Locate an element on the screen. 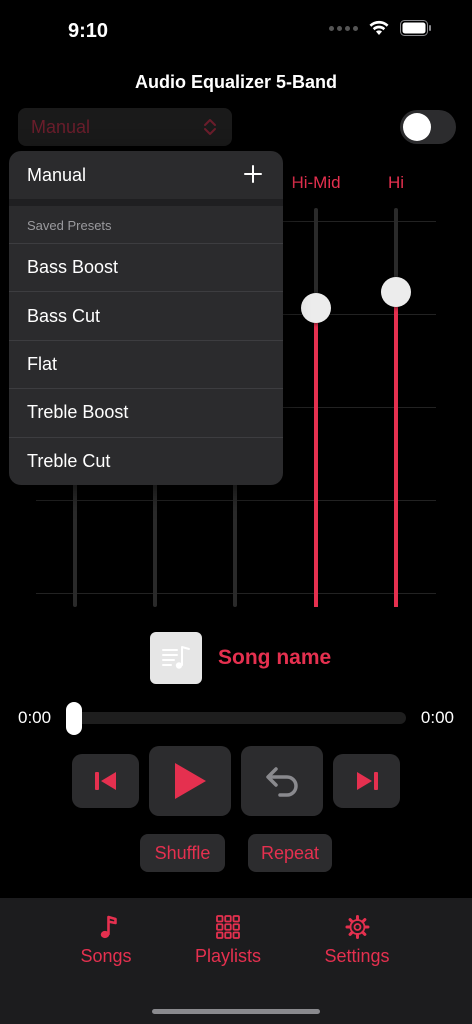 The image size is (472, 1024). time-elapsed: 0:00 is located at coordinates (35, 717).